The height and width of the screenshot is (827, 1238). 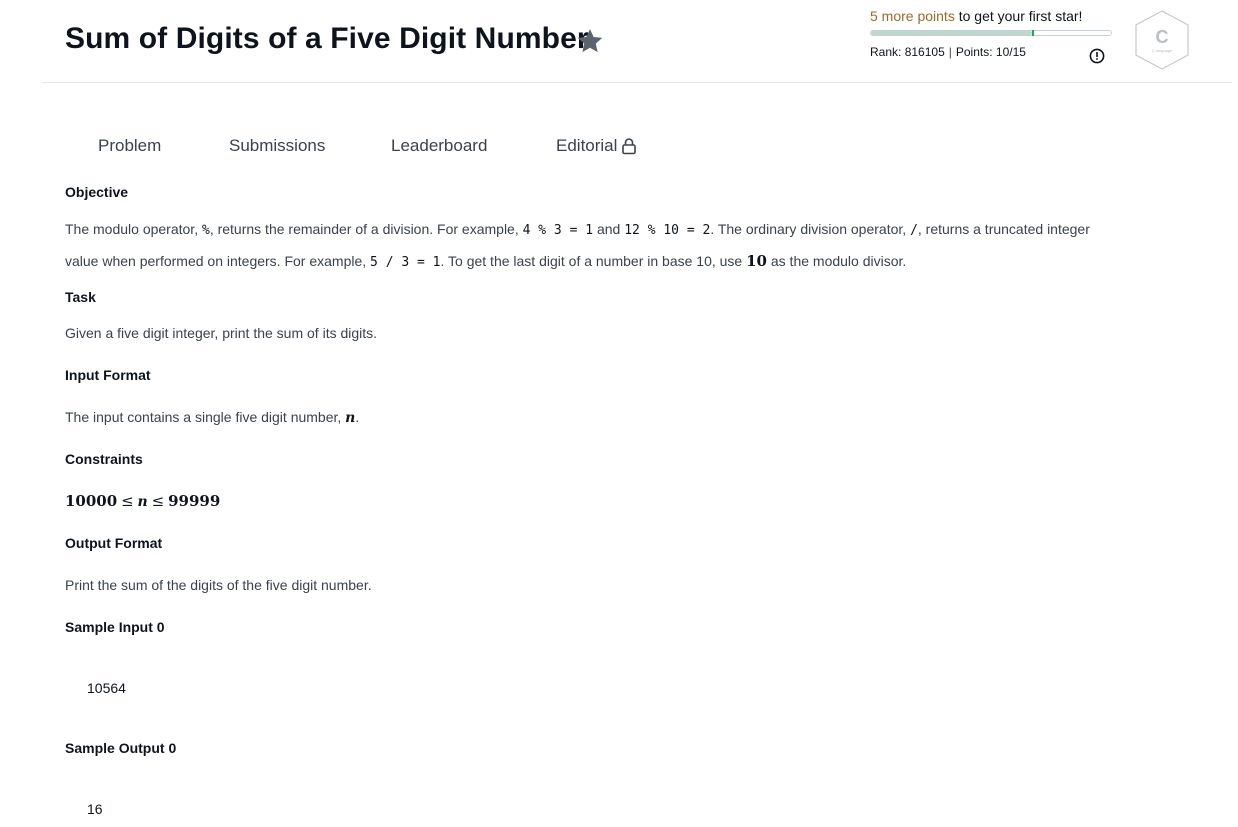 I want to click on progress-bar-fill, so click(x=951, y=33).